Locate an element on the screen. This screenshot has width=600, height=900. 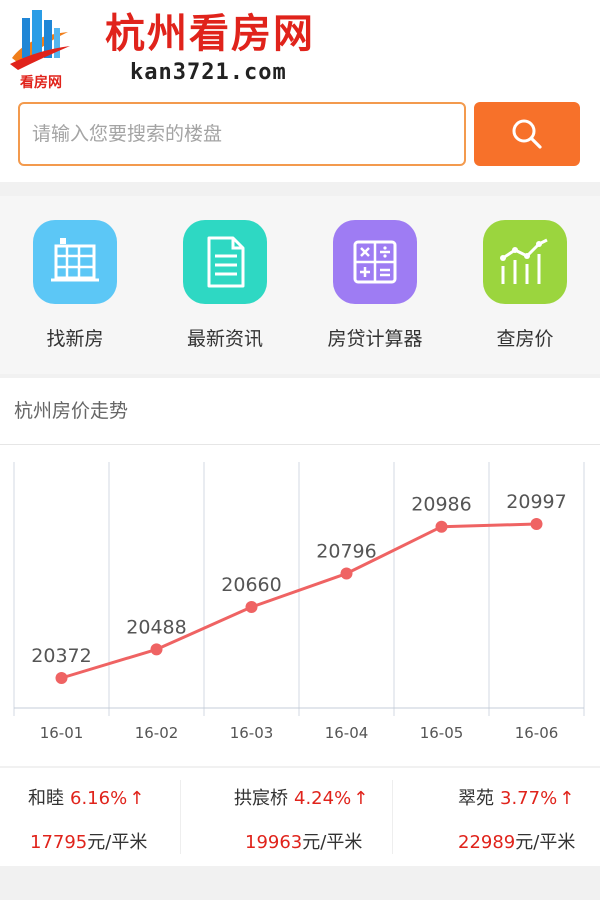
x-tick-label: 16-01 is located at coordinates (62, 733).